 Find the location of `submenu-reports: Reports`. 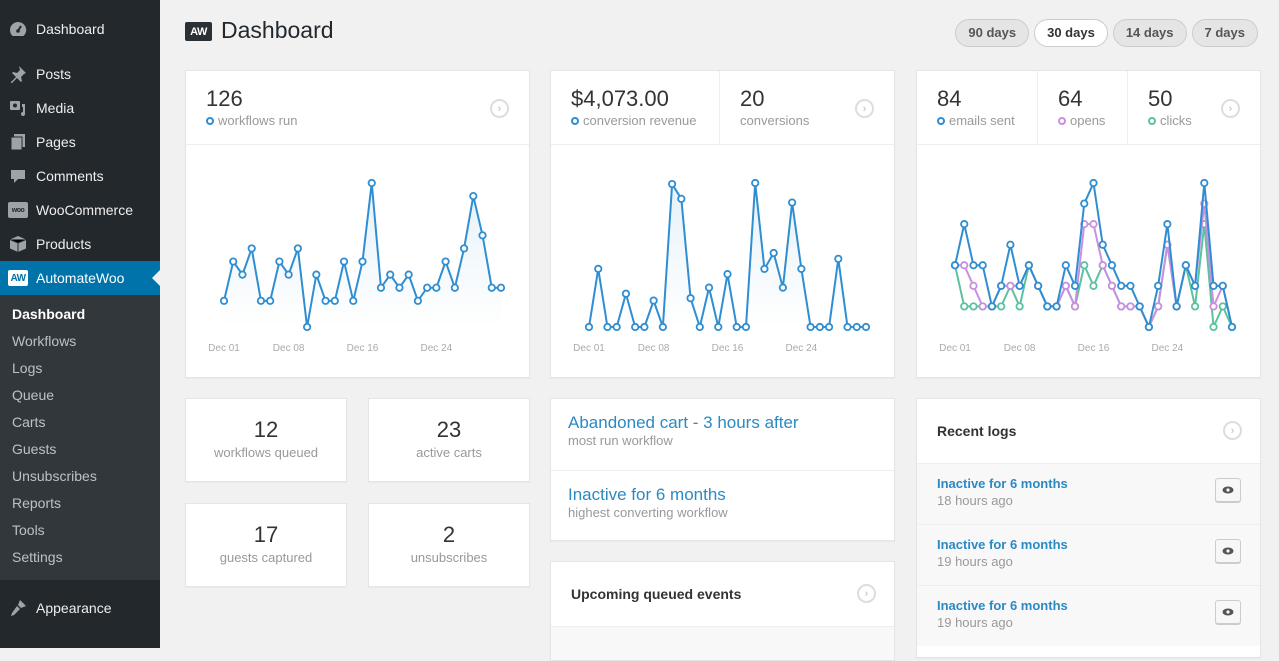

submenu-reports: Reports is located at coordinates (80, 504).